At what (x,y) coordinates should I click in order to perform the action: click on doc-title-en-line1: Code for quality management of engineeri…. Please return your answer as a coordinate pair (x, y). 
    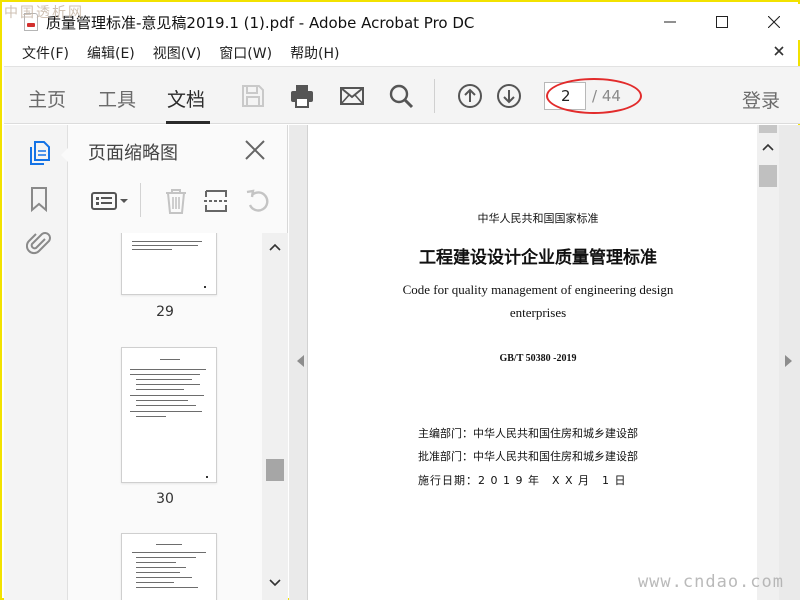
    Looking at the image, I should click on (538, 289).